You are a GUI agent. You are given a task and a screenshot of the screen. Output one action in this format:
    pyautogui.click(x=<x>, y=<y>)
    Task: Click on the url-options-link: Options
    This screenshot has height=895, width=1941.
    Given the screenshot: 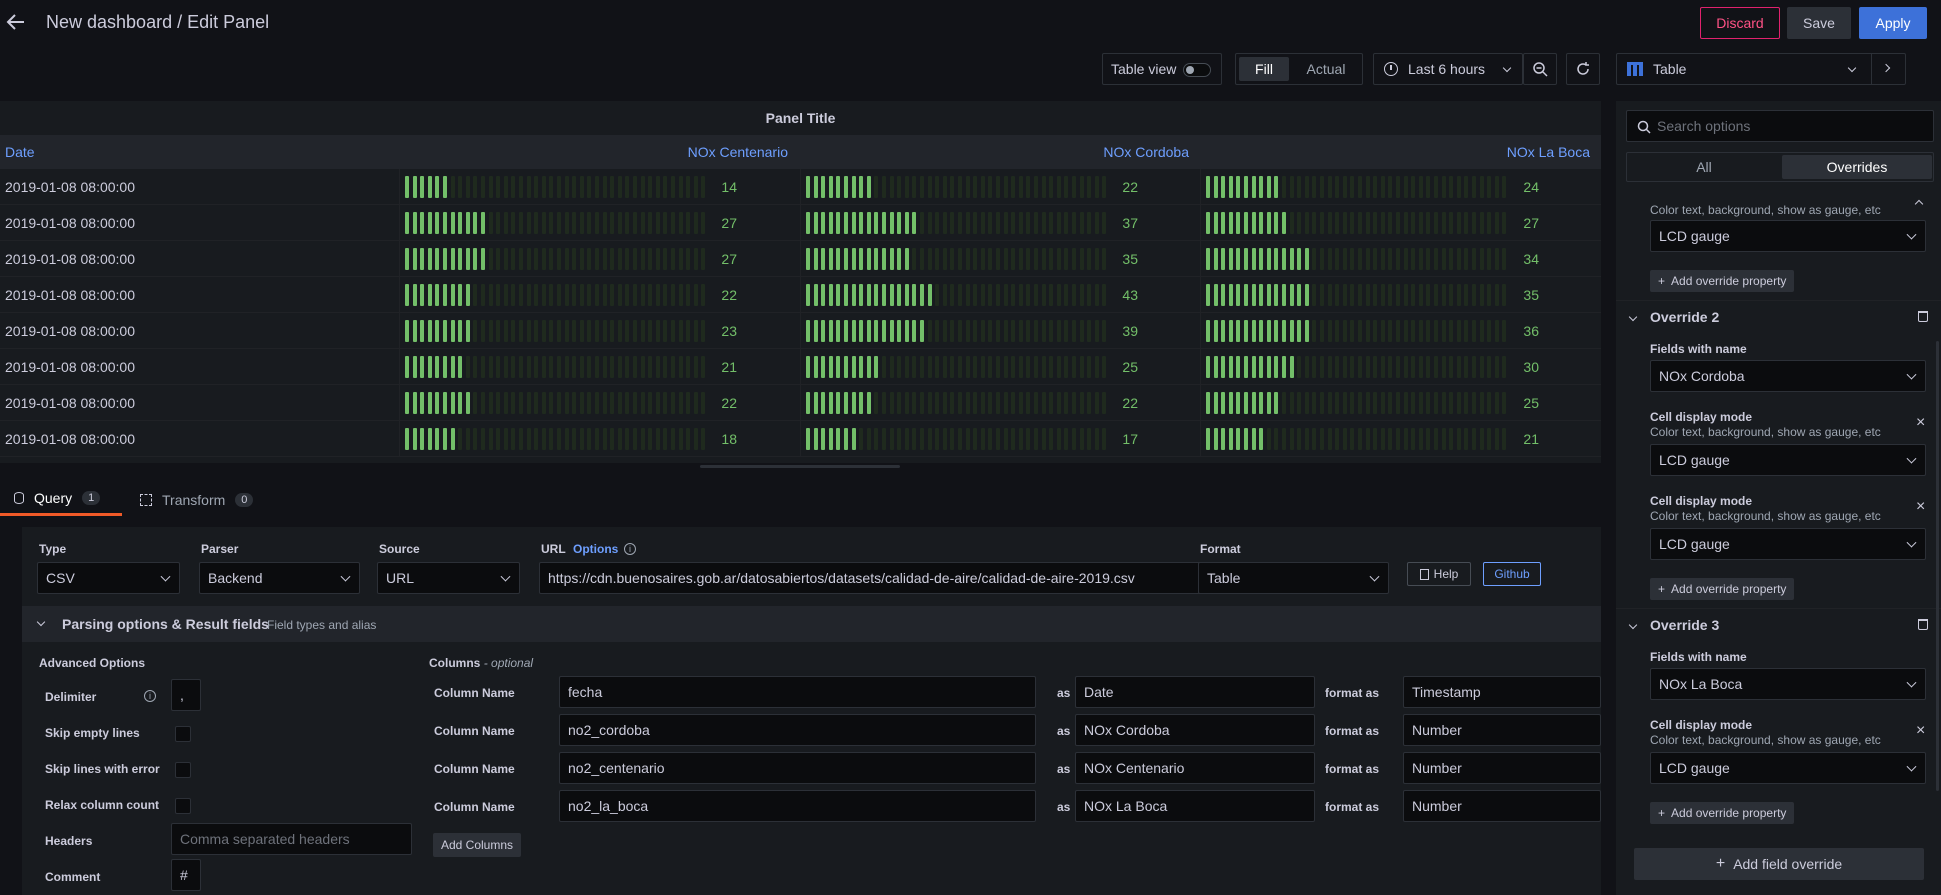 What is the action you would take?
    pyautogui.click(x=595, y=549)
    